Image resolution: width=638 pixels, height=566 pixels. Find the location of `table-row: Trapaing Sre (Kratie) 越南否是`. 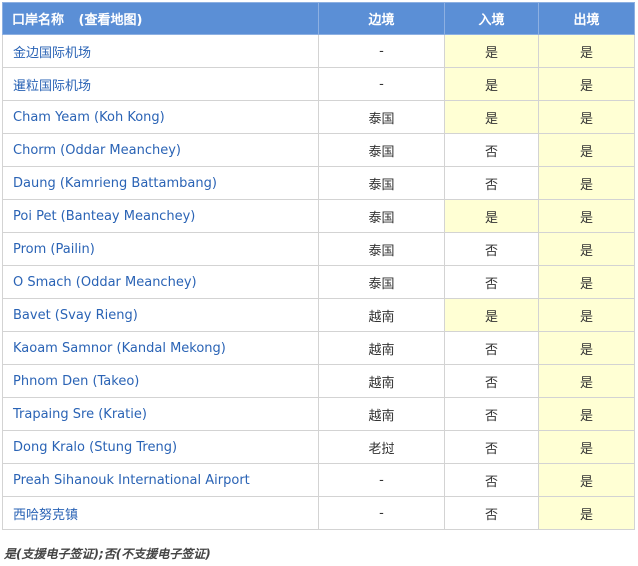

table-row: Trapaing Sre (Kratie) 越南否是 is located at coordinates (318, 414).